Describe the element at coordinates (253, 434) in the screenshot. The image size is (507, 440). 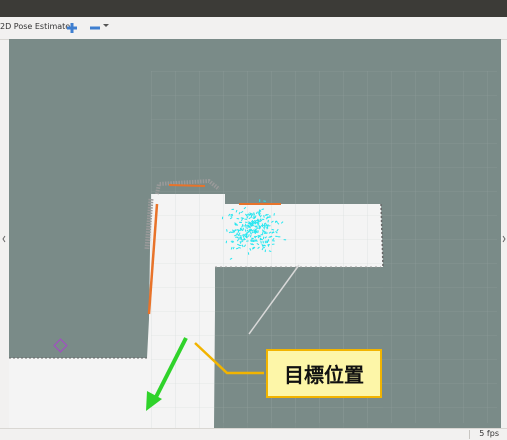
I see `status-bar: 5 fps` at that location.